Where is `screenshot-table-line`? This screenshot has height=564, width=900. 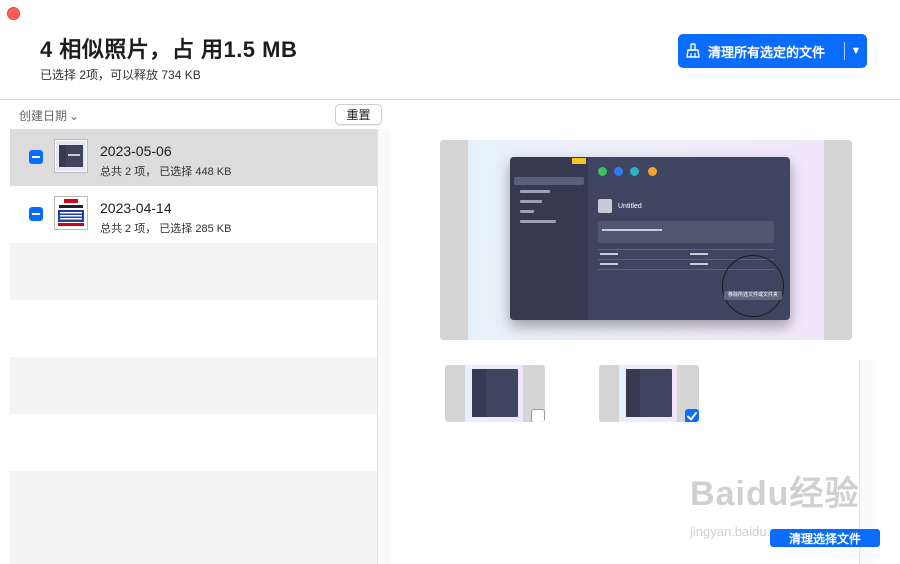 screenshot-table-line is located at coordinates (686, 249).